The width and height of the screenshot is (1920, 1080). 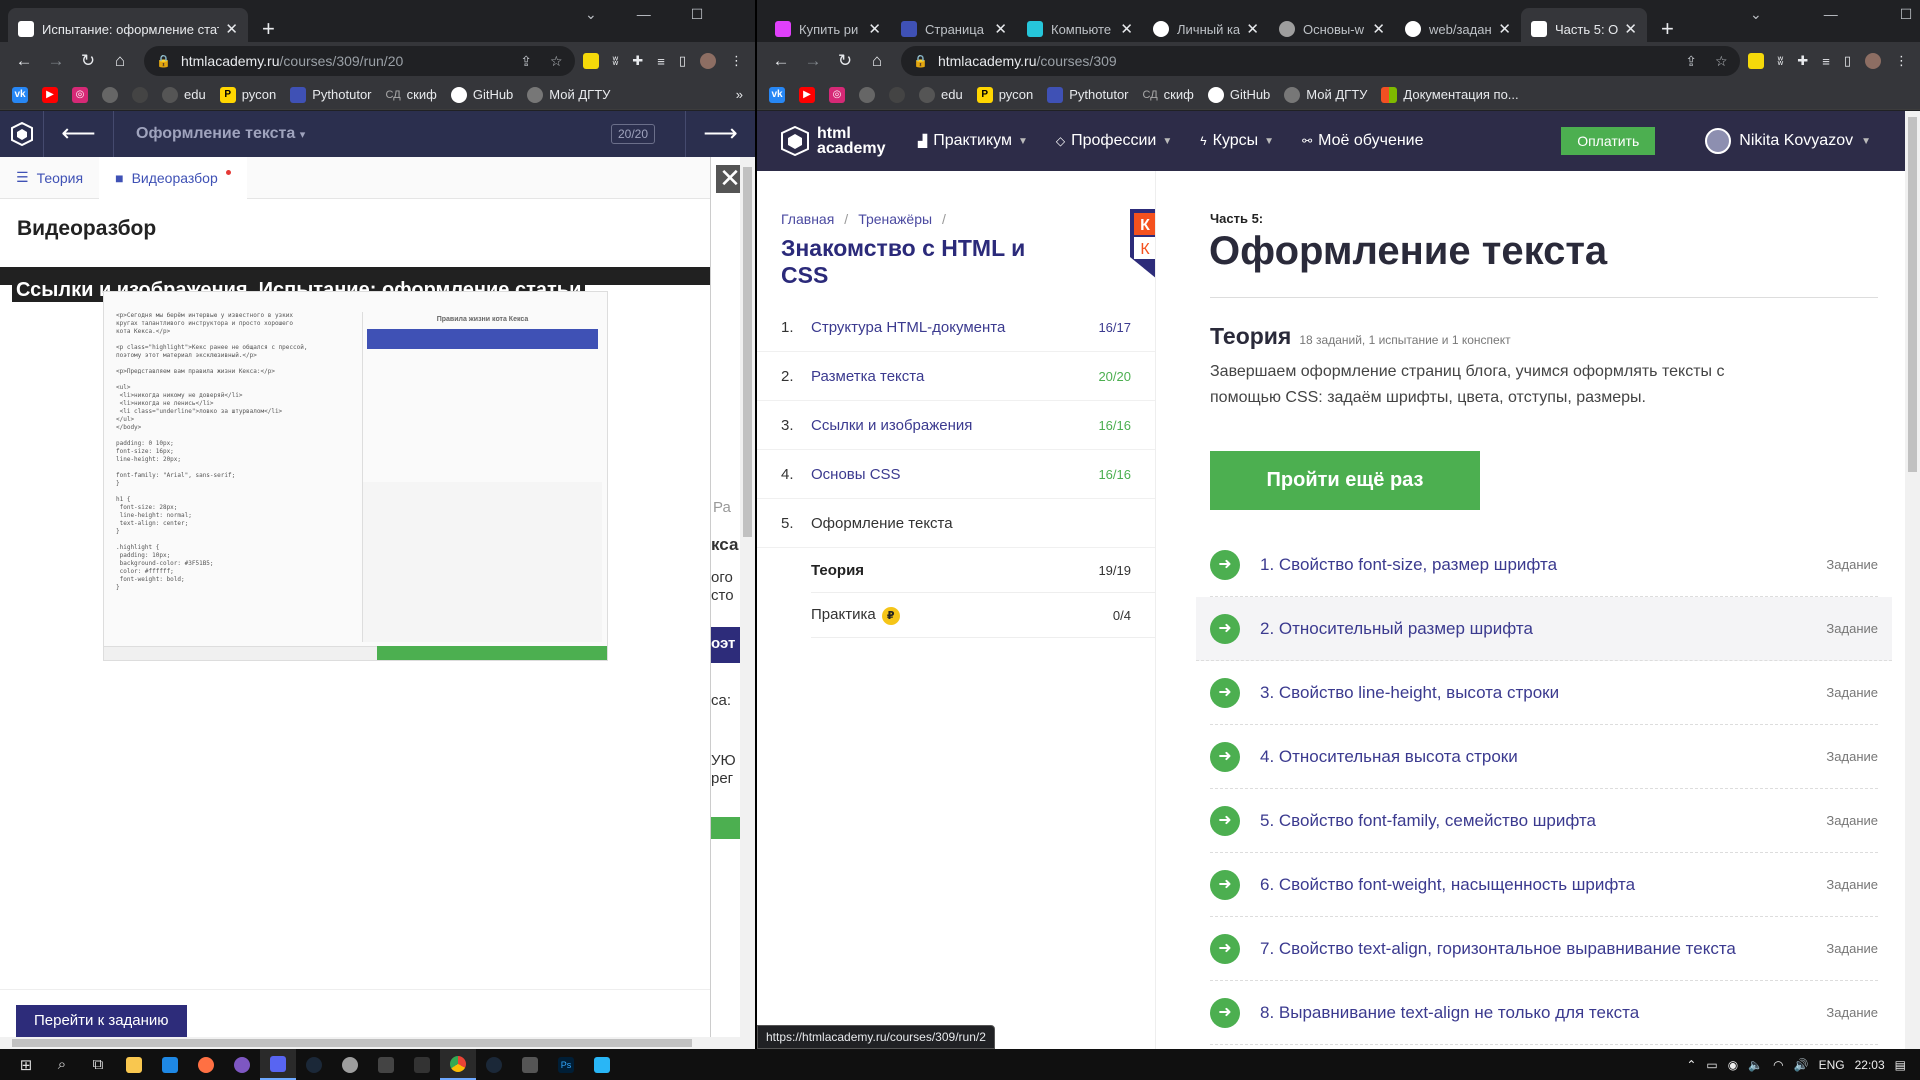 I want to click on user-menu: Nikita Kovyazov ▼, so click(x=1788, y=141).